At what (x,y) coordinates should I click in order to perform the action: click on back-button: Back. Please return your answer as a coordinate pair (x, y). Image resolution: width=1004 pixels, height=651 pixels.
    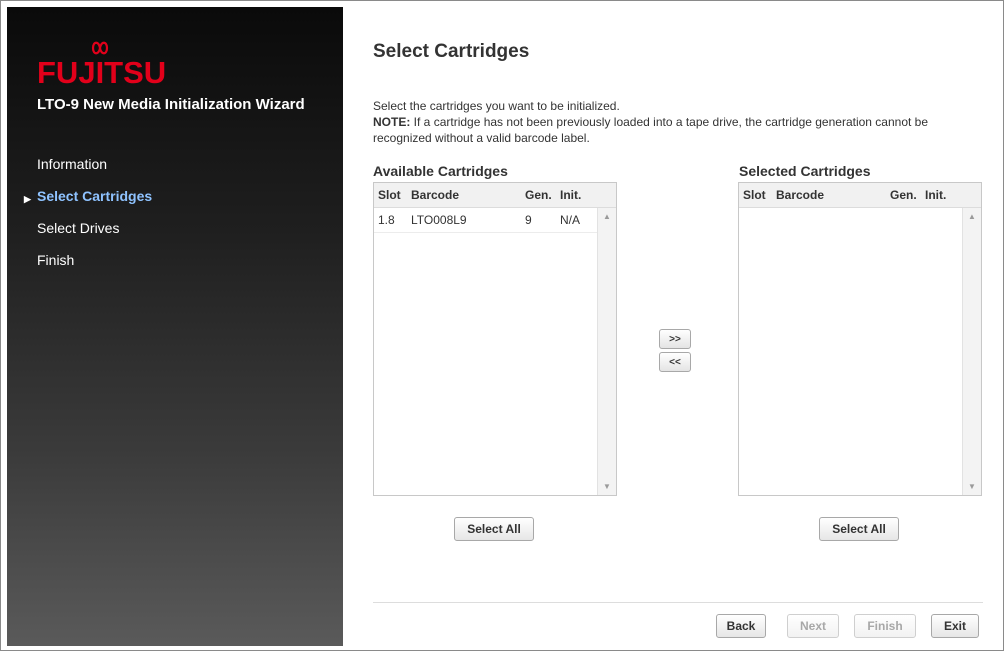
    Looking at the image, I should click on (741, 626).